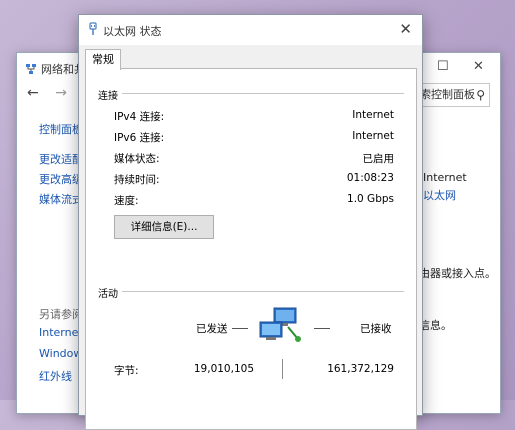  Describe the element at coordinates (212, 329) in the screenshot. I see `sent-label: 已发送` at that location.